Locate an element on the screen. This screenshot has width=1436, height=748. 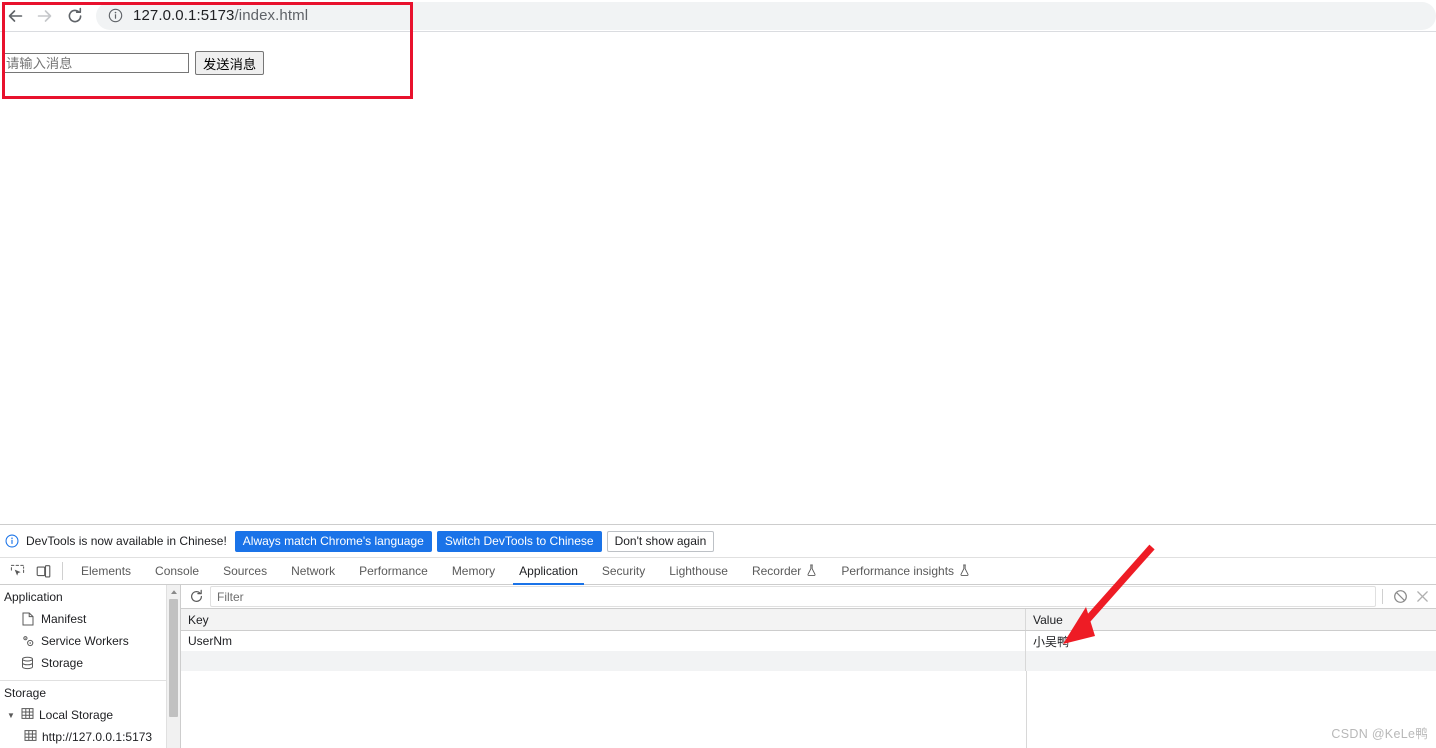
table-header-row: Key Value is located at coordinates (808, 620).